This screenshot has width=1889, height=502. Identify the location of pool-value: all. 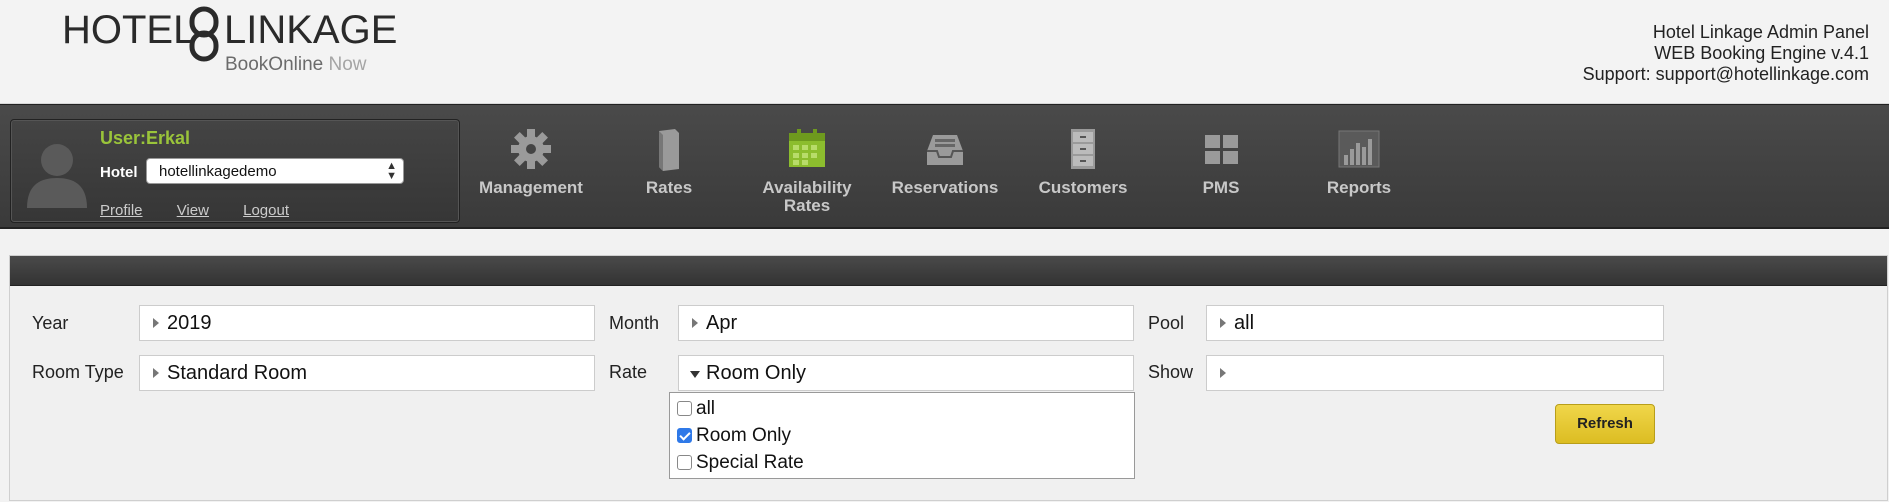
(1244, 323).